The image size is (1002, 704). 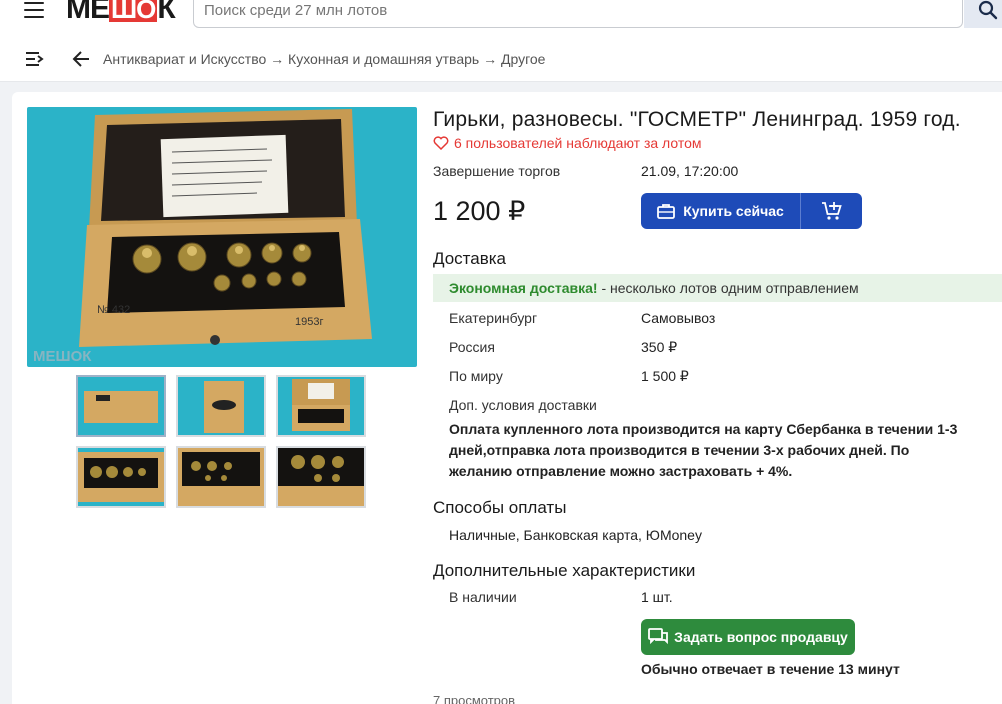 What do you see at coordinates (121, 12) in the screenshot?
I see `site-logo: МЕШОК` at bounding box center [121, 12].